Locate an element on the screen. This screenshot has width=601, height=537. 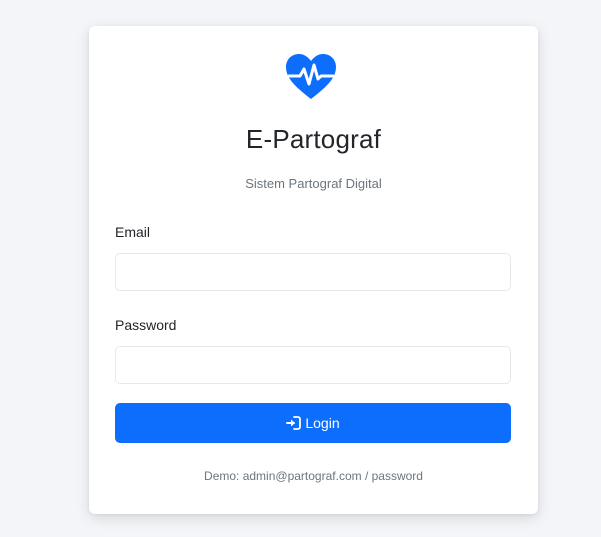
login-button-label: Login is located at coordinates (322, 423).